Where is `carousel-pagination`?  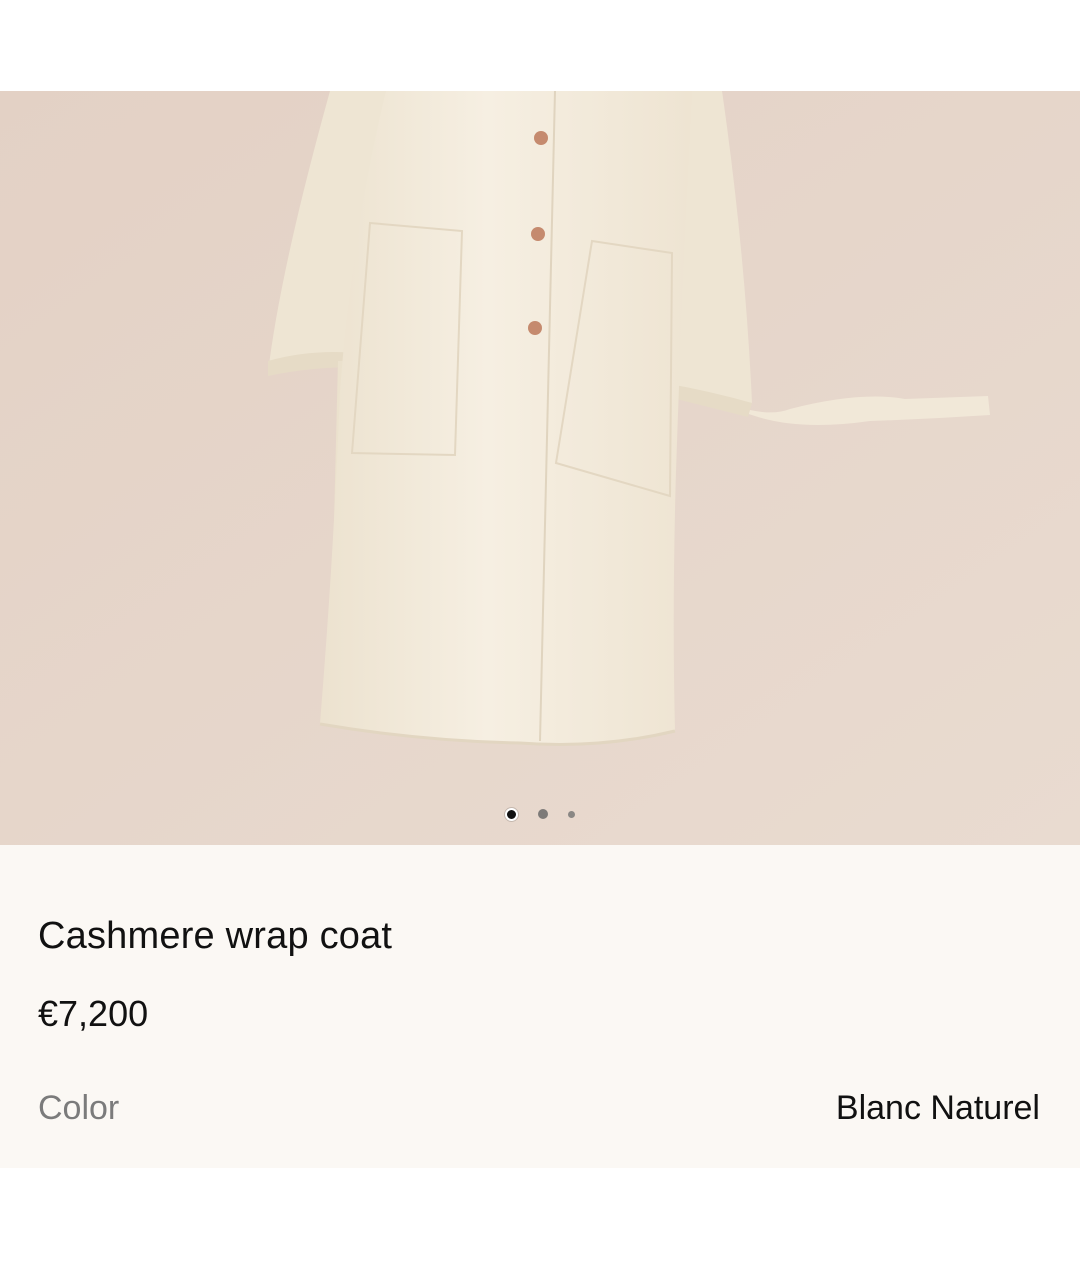 carousel-pagination is located at coordinates (540, 814).